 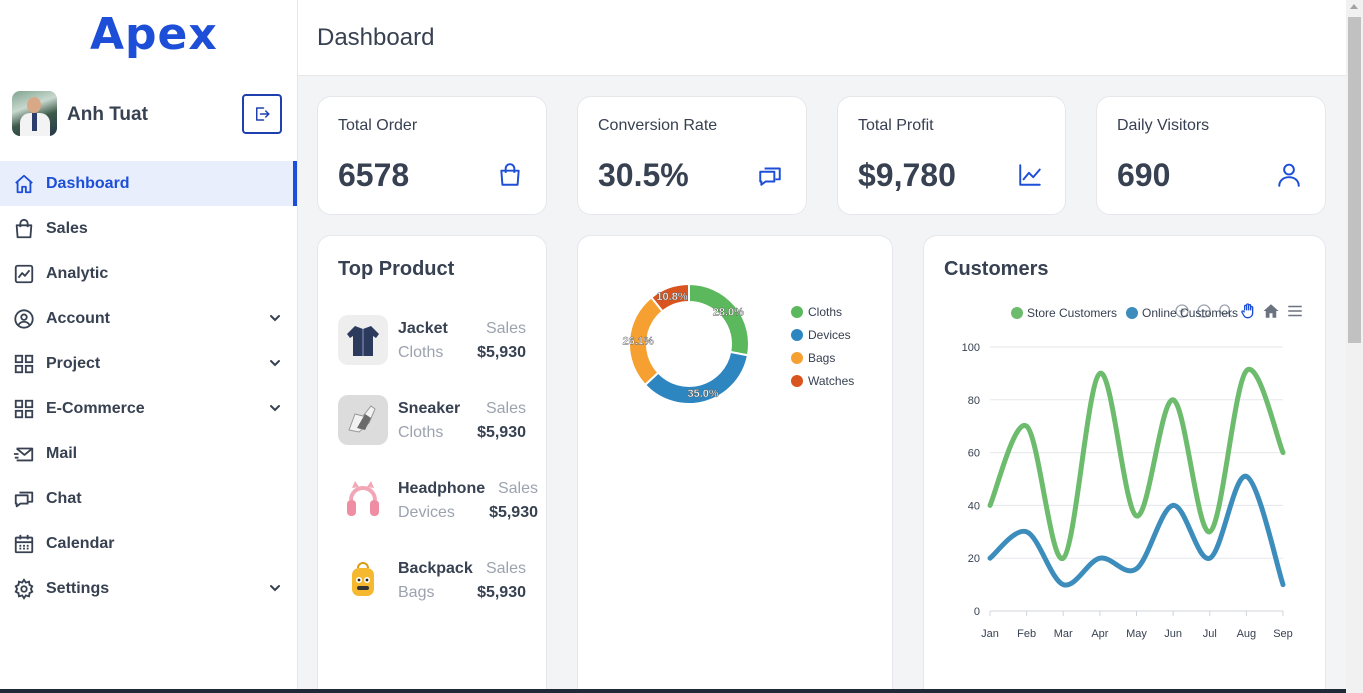 What do you see at coordinates (831, 381) in the screenshot?
I see `legend-label: Watches` at bounding box center [831, 381].